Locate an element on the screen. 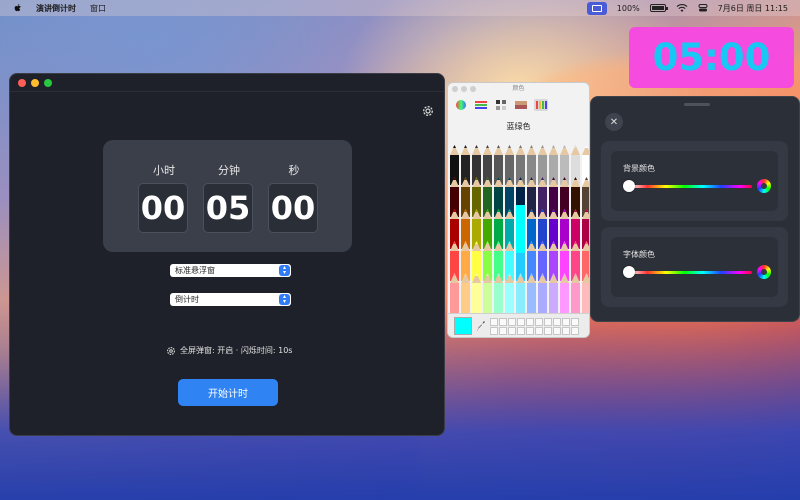  screen-mirror-icon is located at coordinates (596, 8).